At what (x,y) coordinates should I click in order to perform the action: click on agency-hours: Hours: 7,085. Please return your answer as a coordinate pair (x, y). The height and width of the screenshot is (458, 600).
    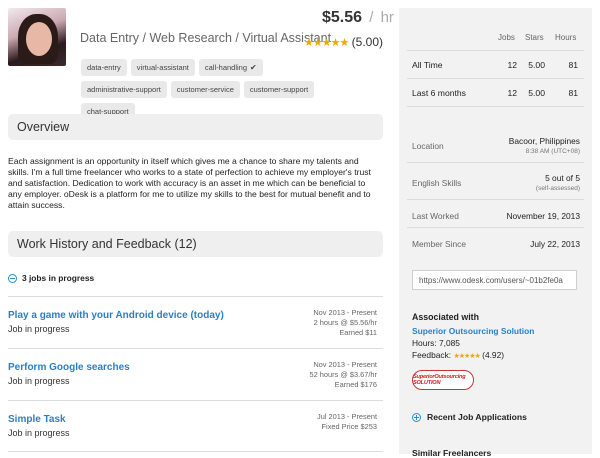
    Looking at the image, I should click on (436, 343).